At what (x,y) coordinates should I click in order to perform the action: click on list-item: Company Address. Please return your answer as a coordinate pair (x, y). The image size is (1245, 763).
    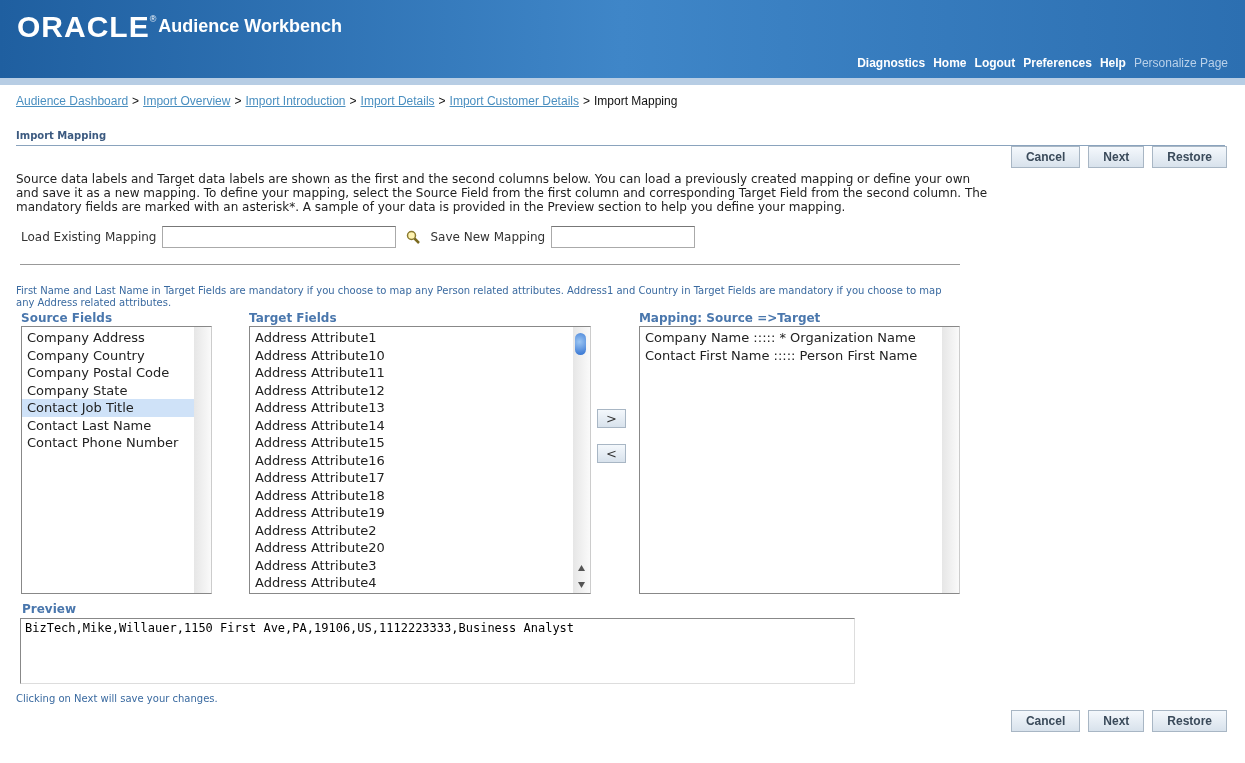
    Looking at the image, I should click on (108, 338).